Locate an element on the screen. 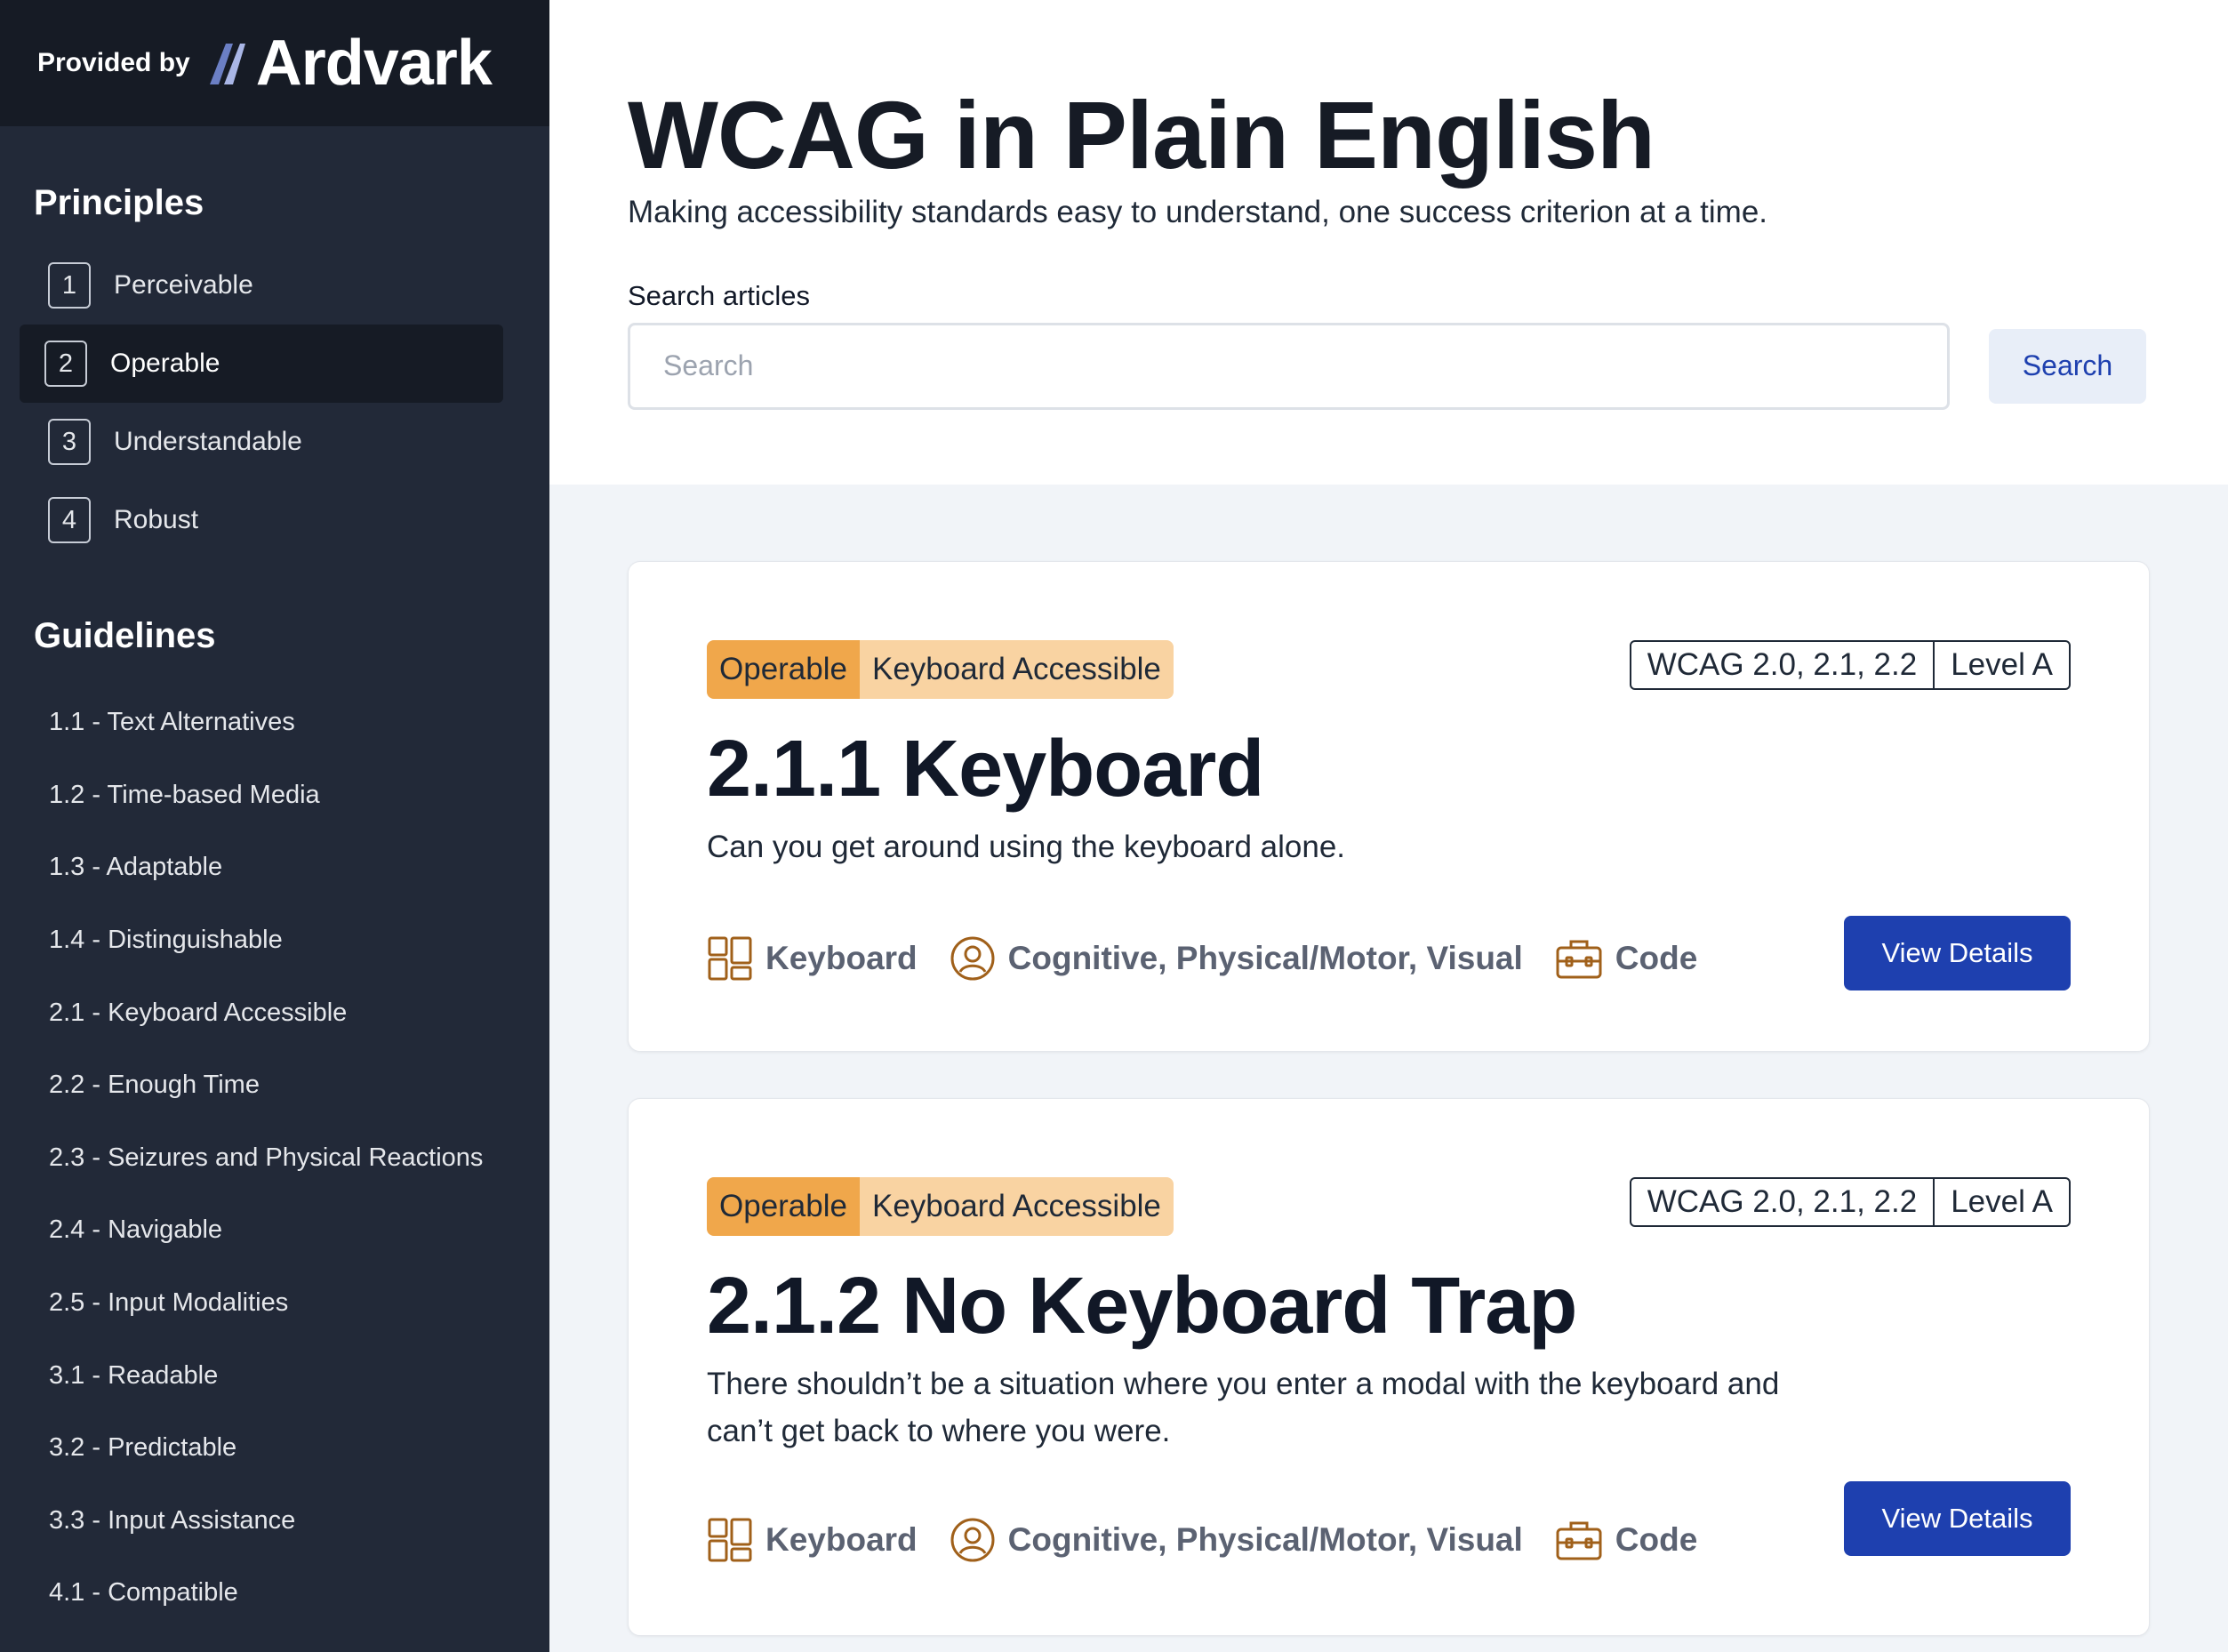  principle-label: Robust is located at coordinates (156, 520).